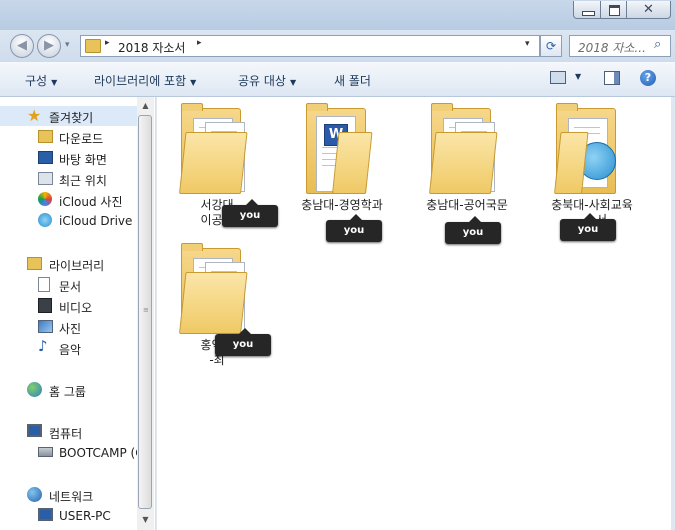 The width and height of the screenshot is (675, 530). I want to click on window-border, so click(673, 313).